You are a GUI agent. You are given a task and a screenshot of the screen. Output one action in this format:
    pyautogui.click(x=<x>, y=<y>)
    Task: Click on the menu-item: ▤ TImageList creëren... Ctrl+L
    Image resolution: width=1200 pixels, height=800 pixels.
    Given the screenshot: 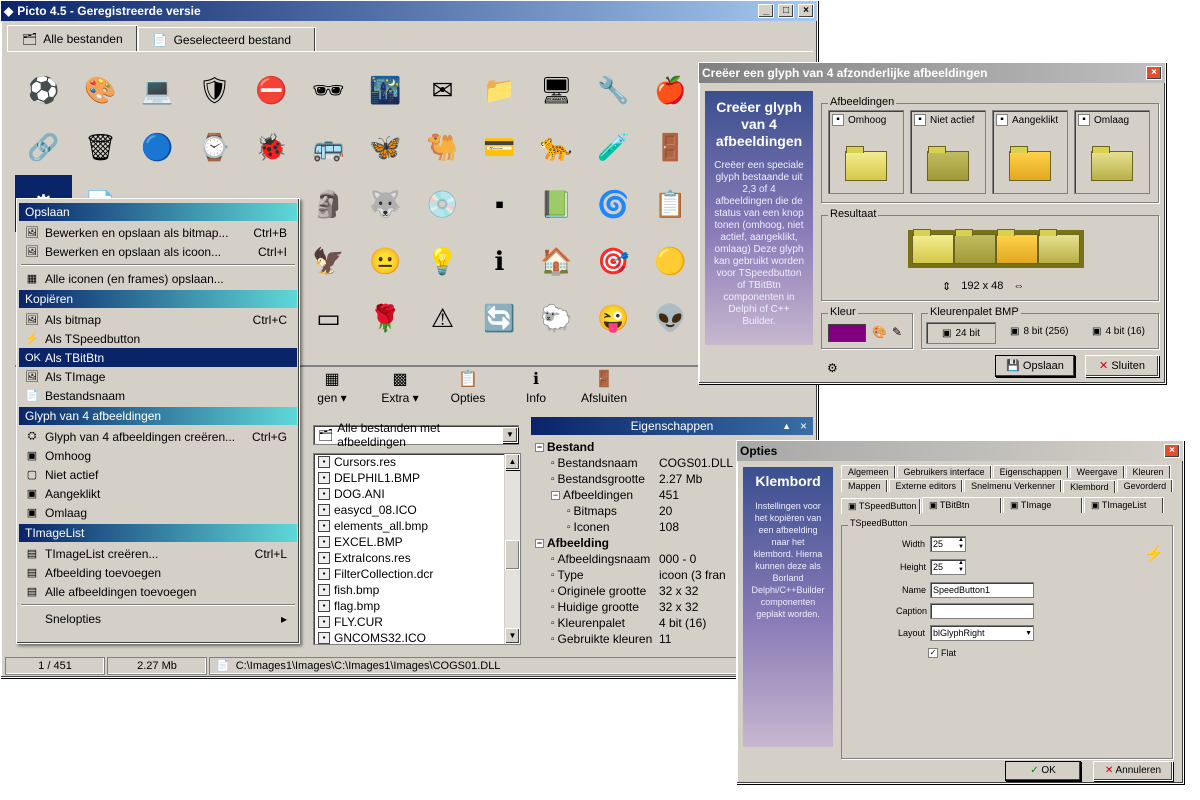 What is the action you would take?
    pyautogui.click(x=158, y=553)
    